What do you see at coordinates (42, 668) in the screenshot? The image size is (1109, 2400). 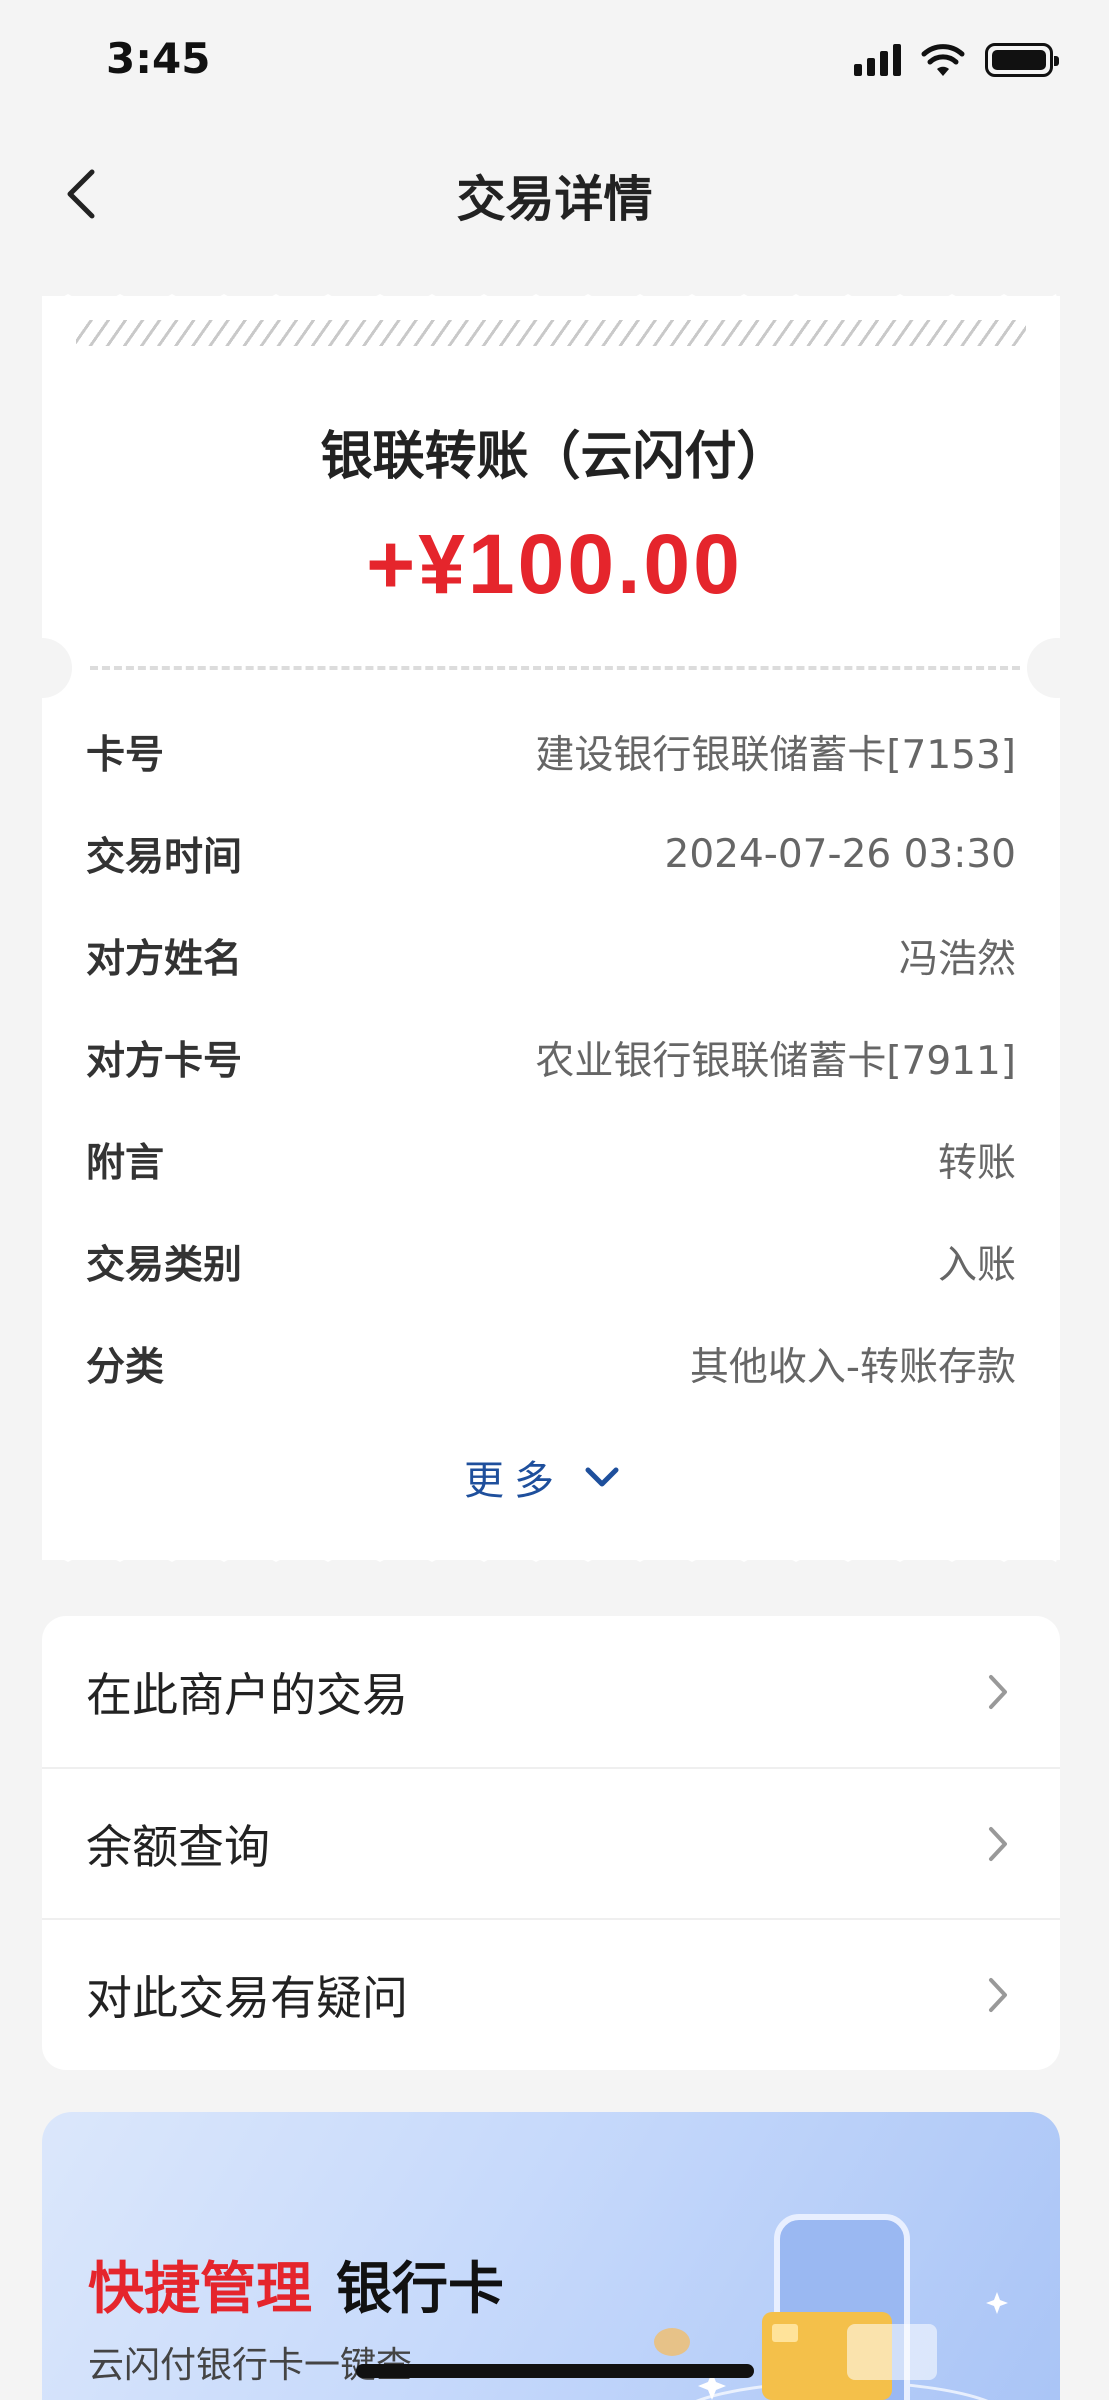 I see `receipt-notch-left` at bounding box center [42, 668].